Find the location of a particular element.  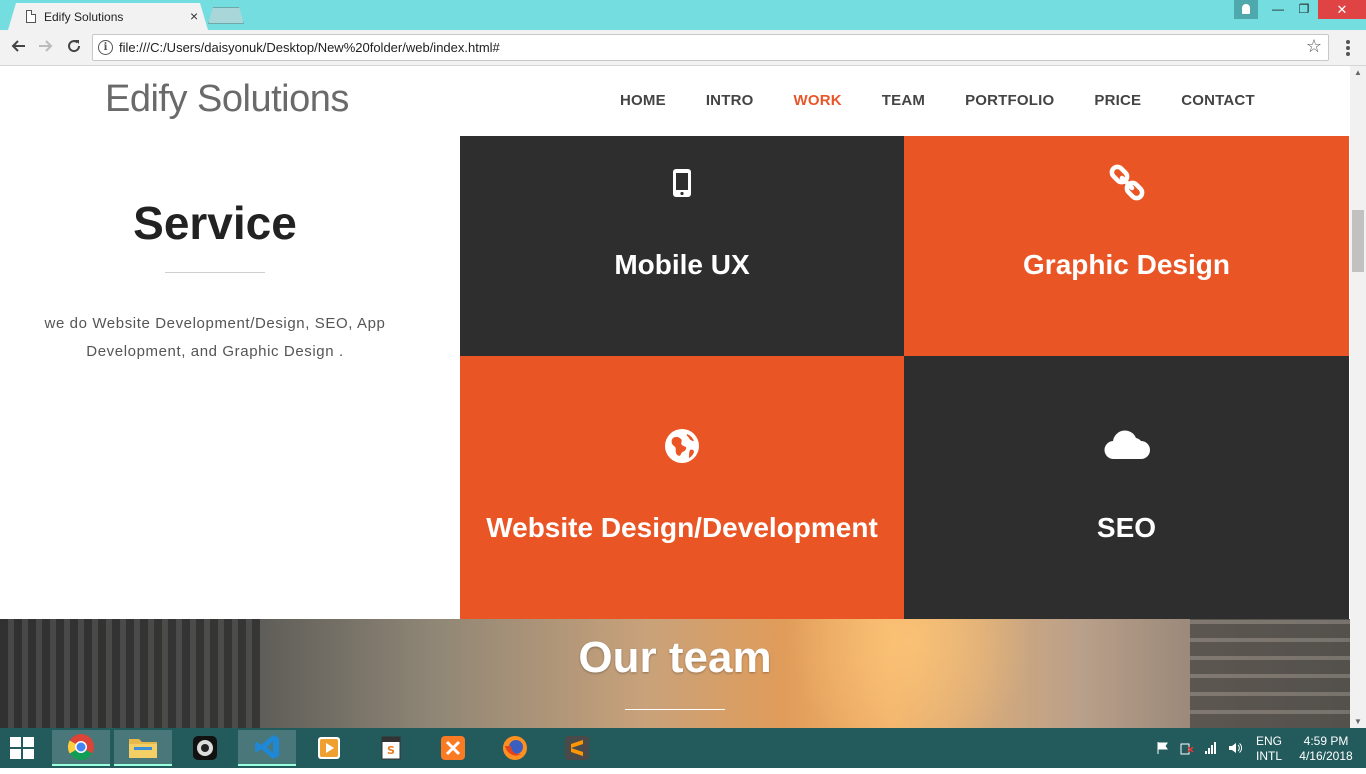

volume-icon is located at coordinates (1235, 748).